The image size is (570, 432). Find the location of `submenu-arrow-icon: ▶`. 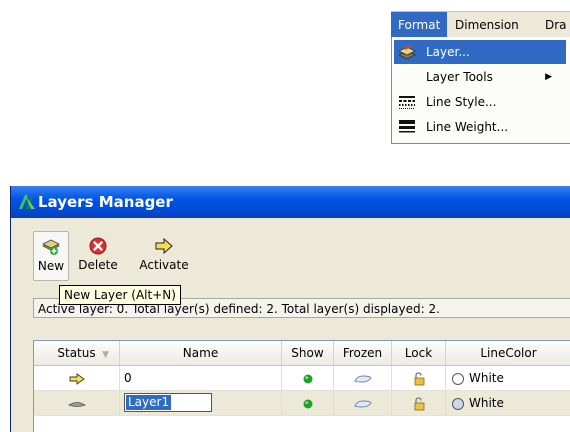

submenu-arrow-icon: ▶ is located at coordinates (548, 77).